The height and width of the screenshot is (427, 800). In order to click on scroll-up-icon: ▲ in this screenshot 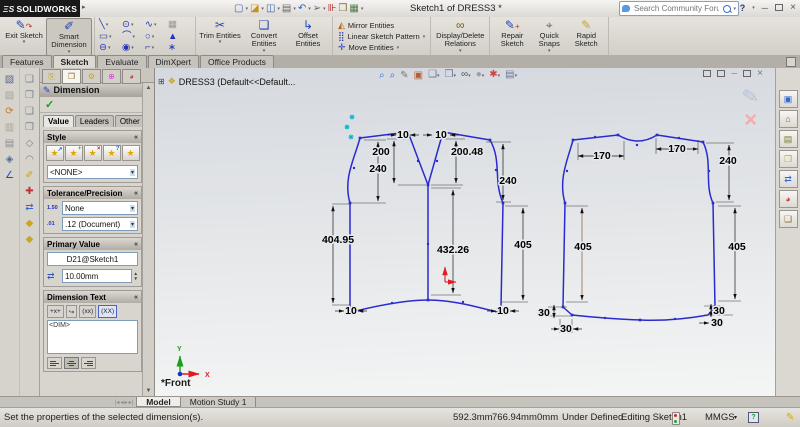, I will do `click(149, 88)`.